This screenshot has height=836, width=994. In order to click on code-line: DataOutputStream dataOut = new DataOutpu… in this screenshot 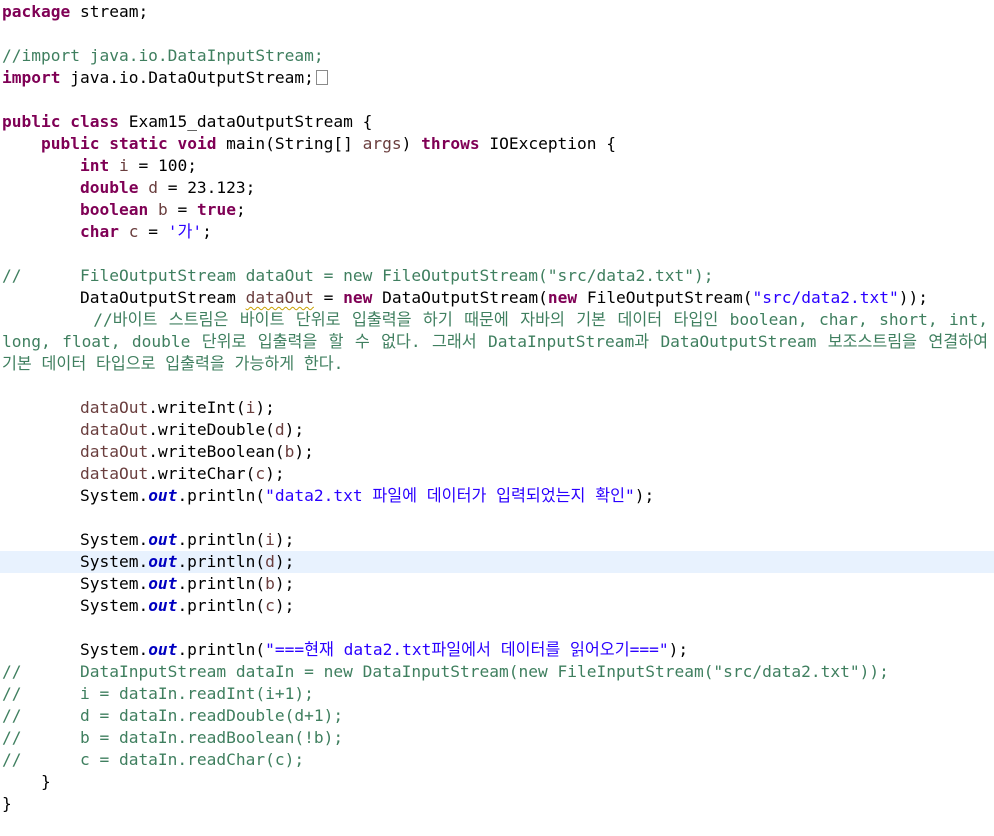, I will do `click(465, 298)`.